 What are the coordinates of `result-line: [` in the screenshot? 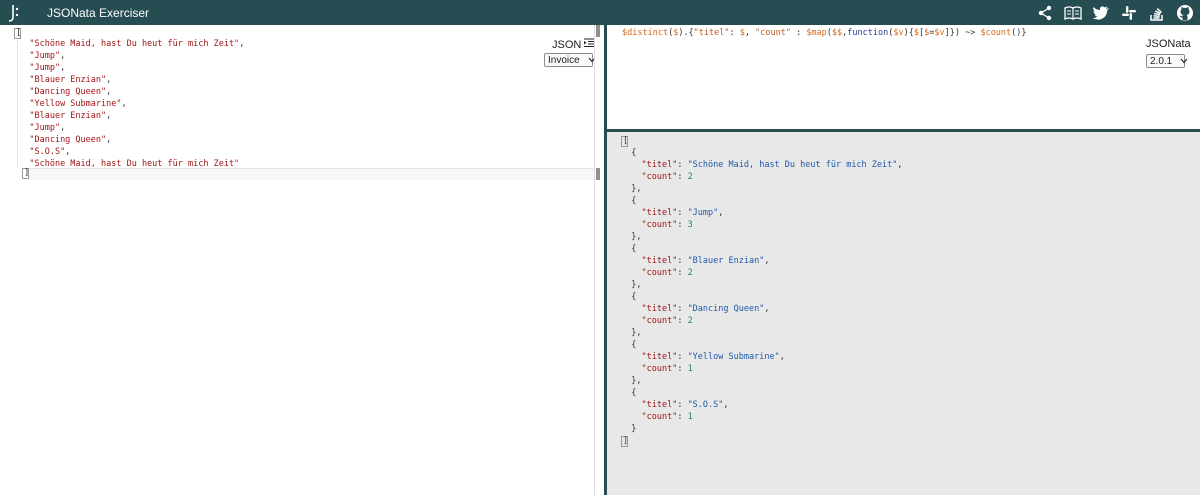 It's located at (762, 141).